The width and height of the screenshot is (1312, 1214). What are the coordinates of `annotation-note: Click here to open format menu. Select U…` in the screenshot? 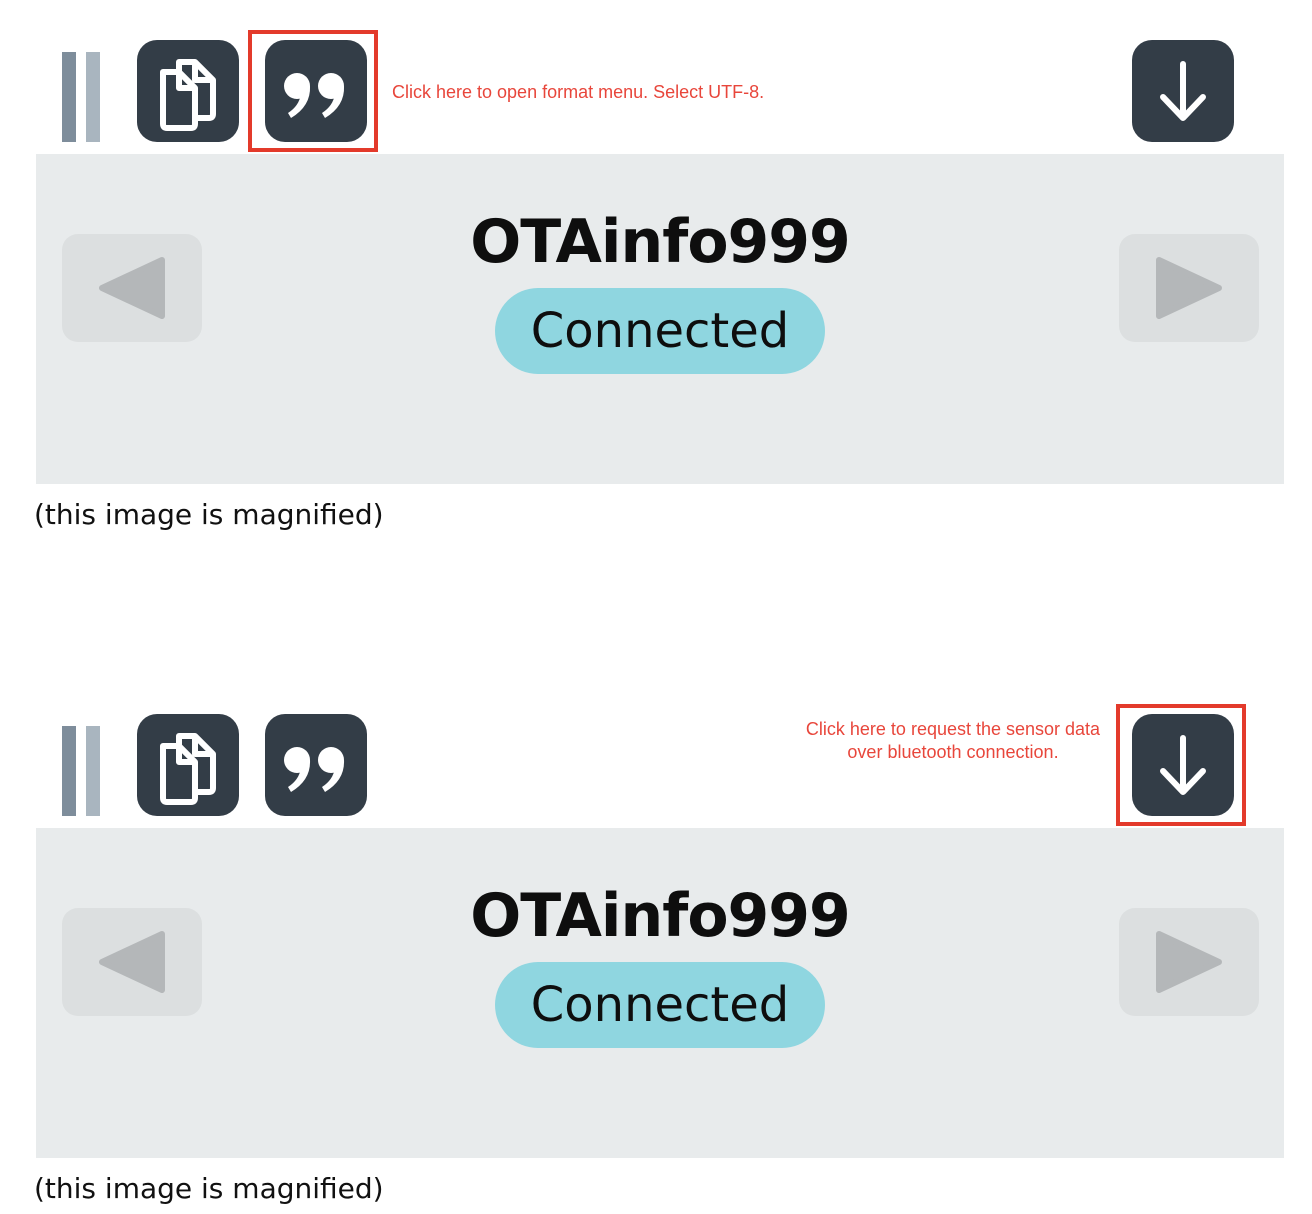 It's located at (578, 92).